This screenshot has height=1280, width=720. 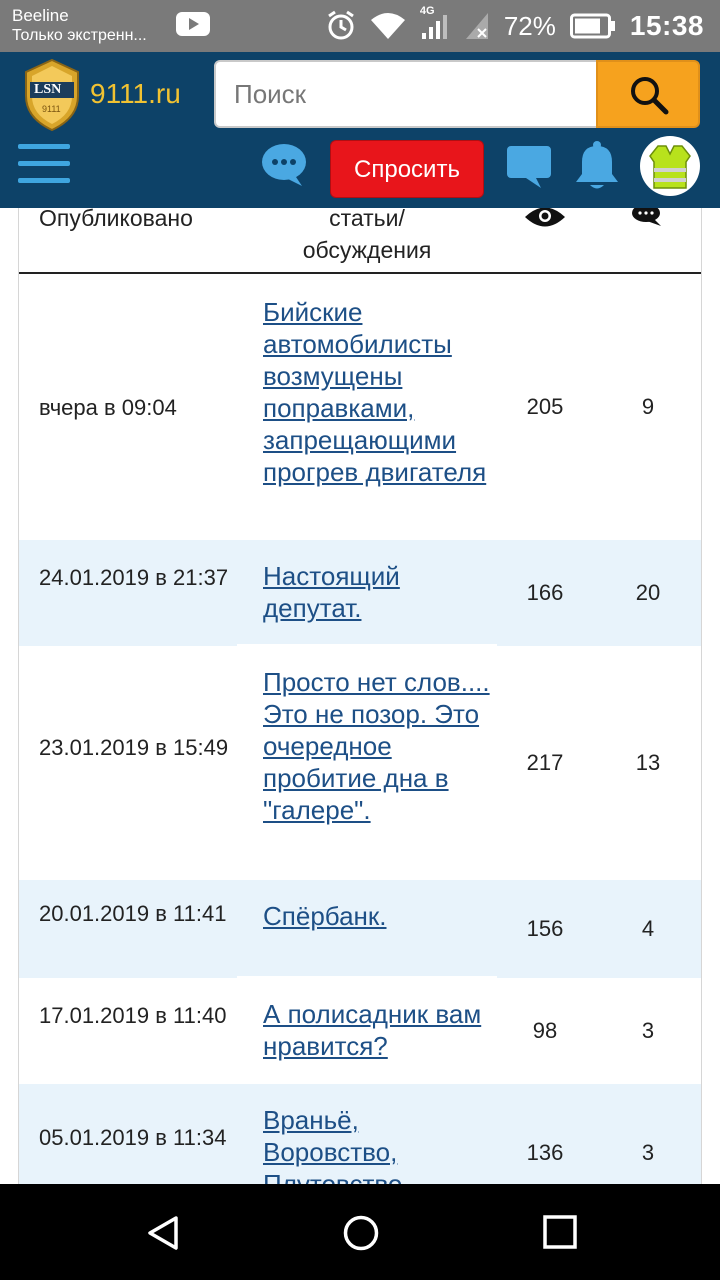 I want to click on row-title-link: А полисадник вам нравится?, so click(x=378, y=1030).